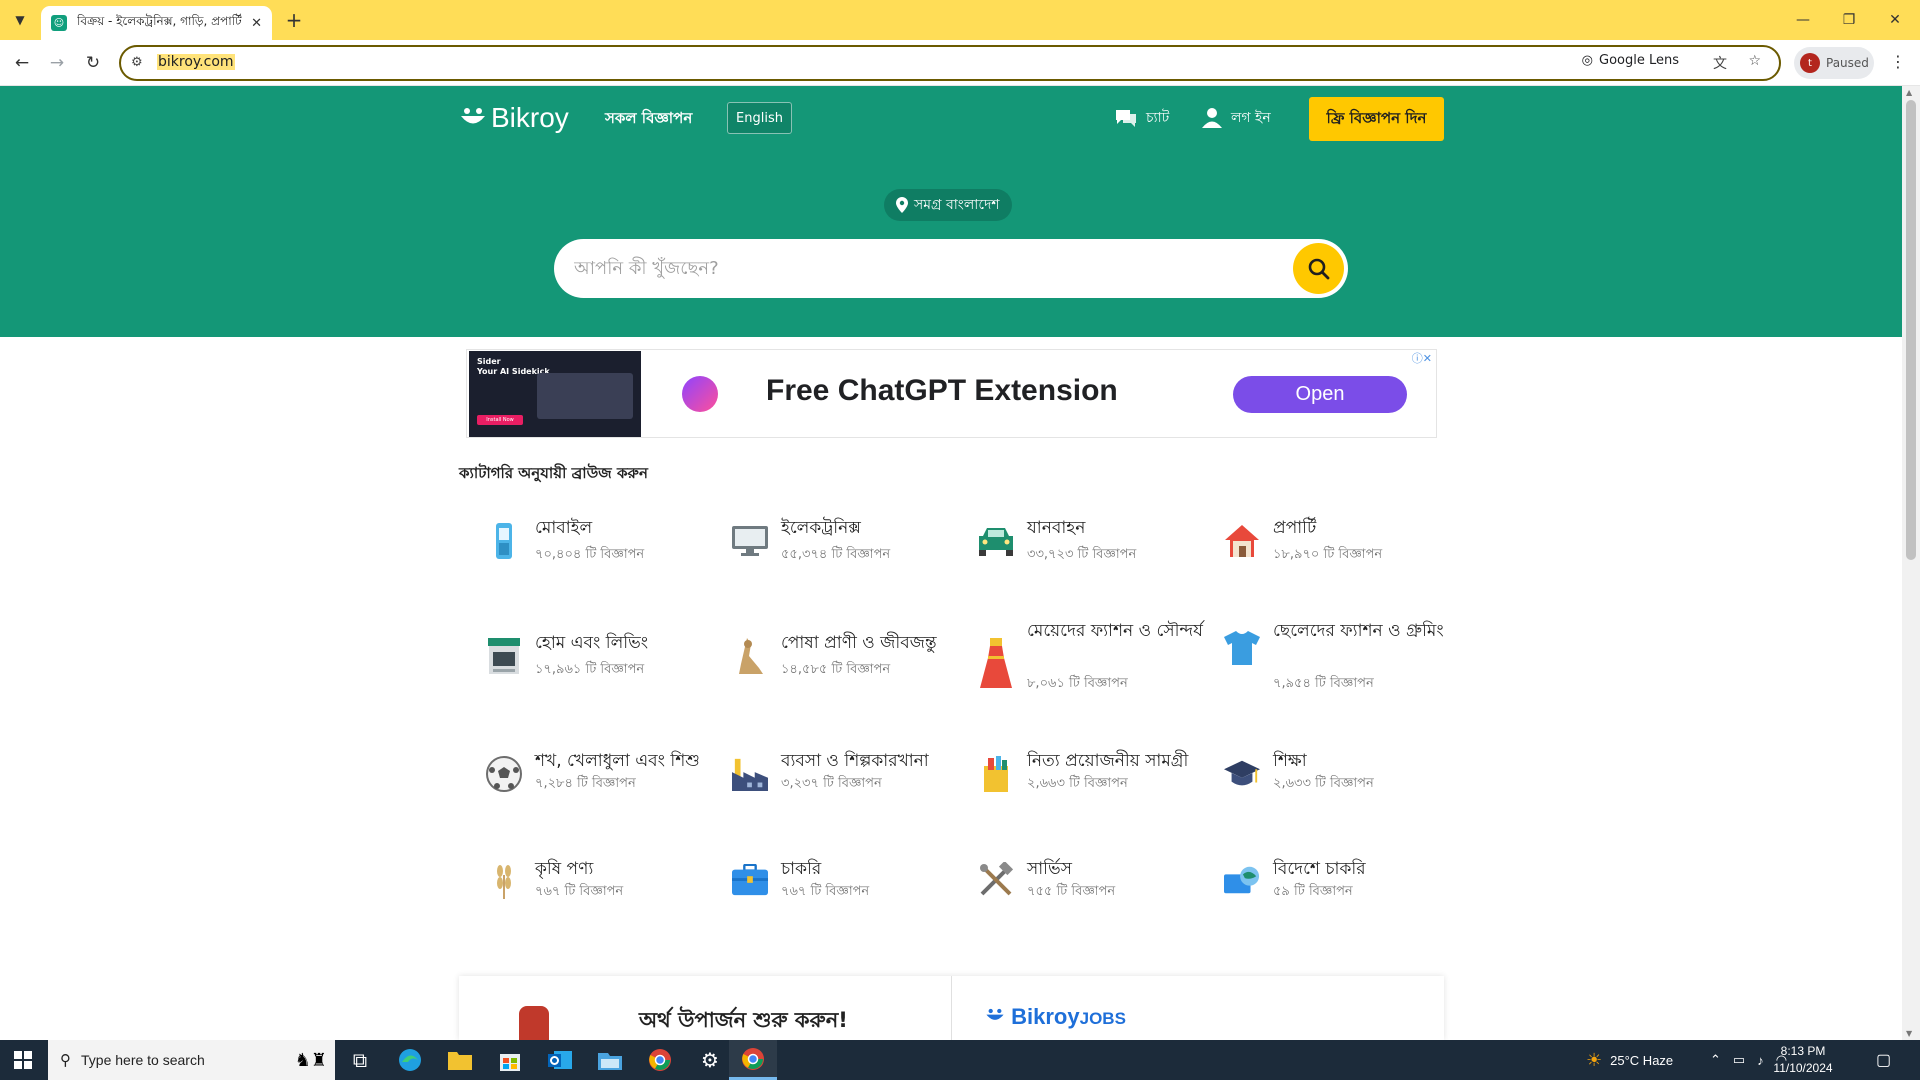 The height and width of the screenshot is (1080, 1920). I want to click on settings-gear-icon: ⚙, so click(710, 1060).